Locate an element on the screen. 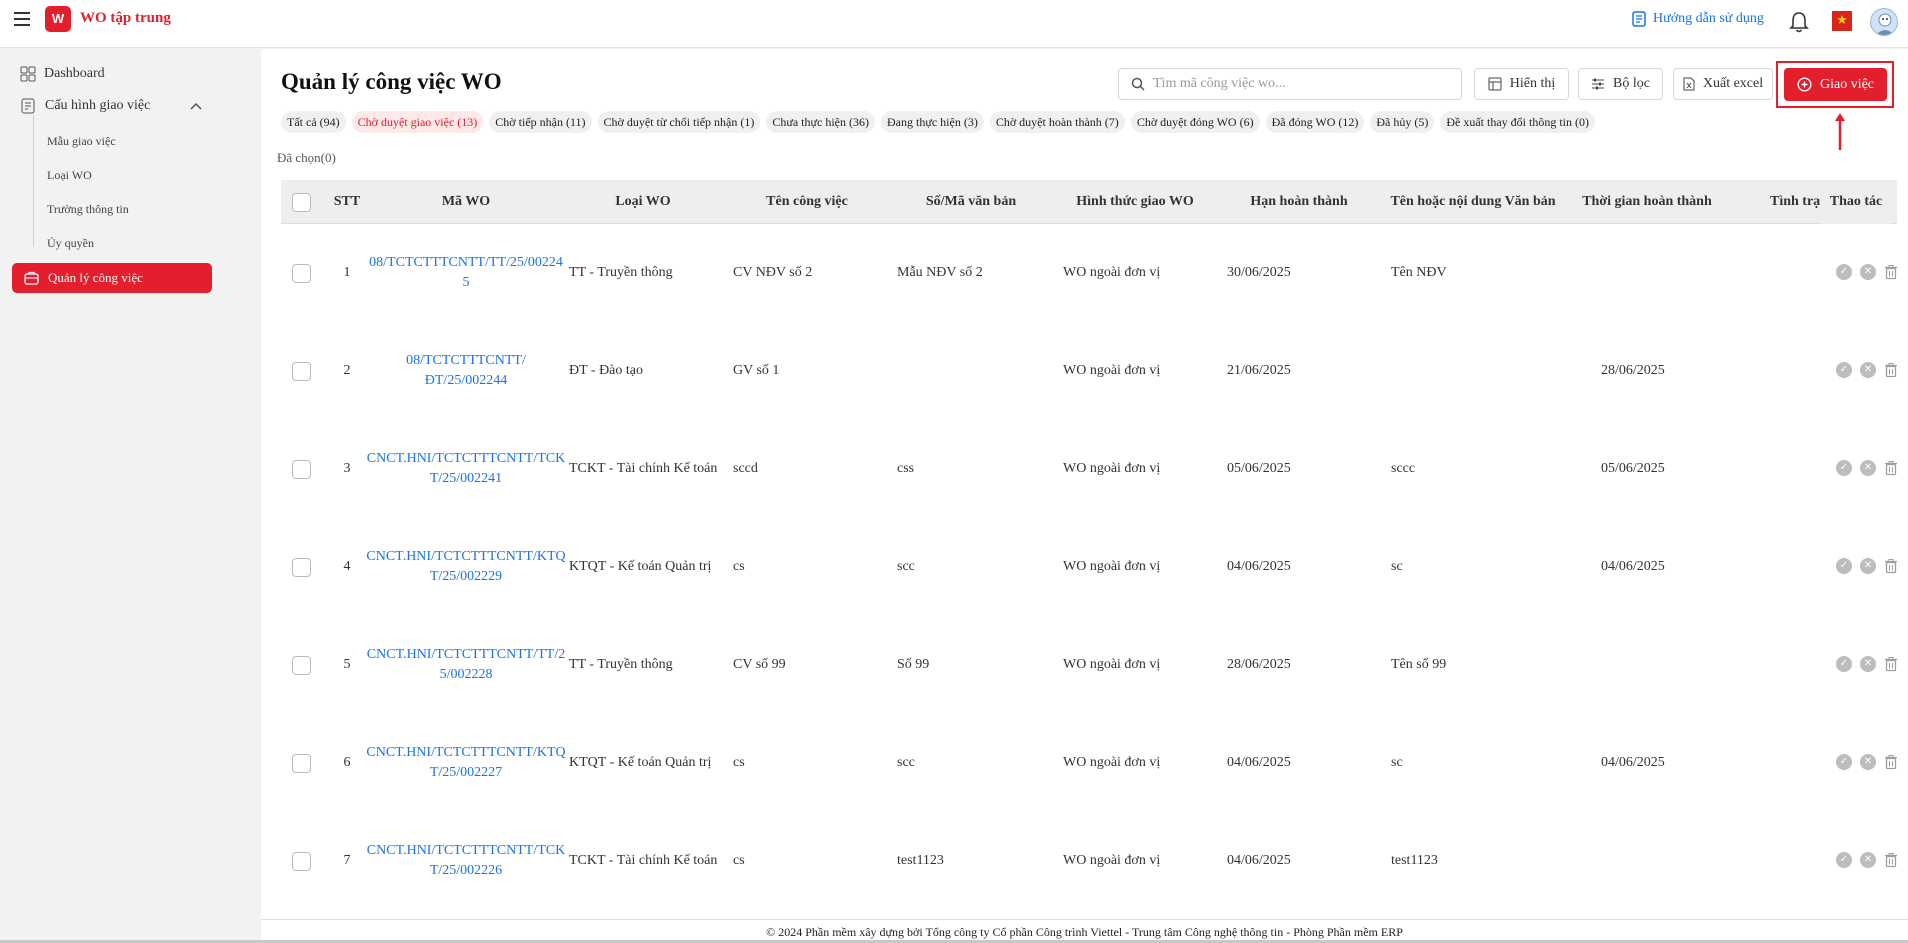  display-button-label: Hiển thị is located at coordinates (1532, 83).